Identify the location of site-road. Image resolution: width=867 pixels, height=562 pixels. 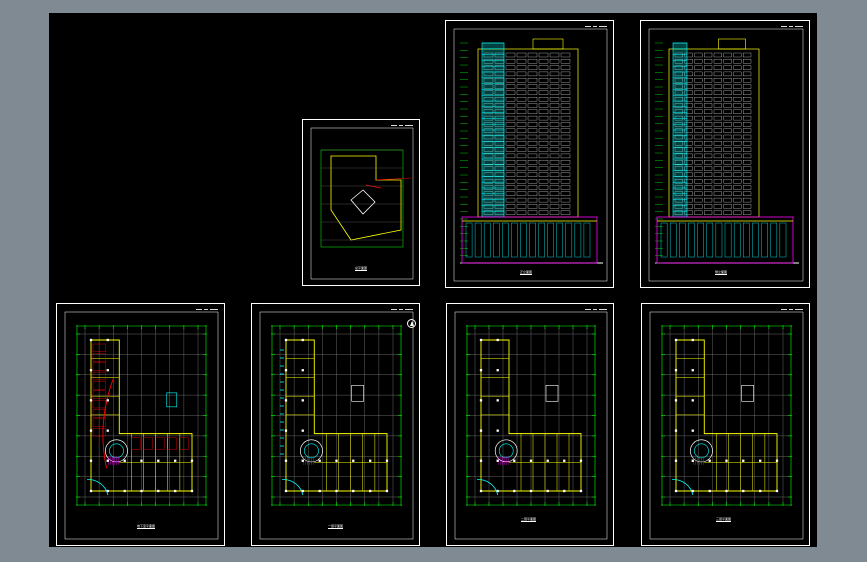
(373, 186).